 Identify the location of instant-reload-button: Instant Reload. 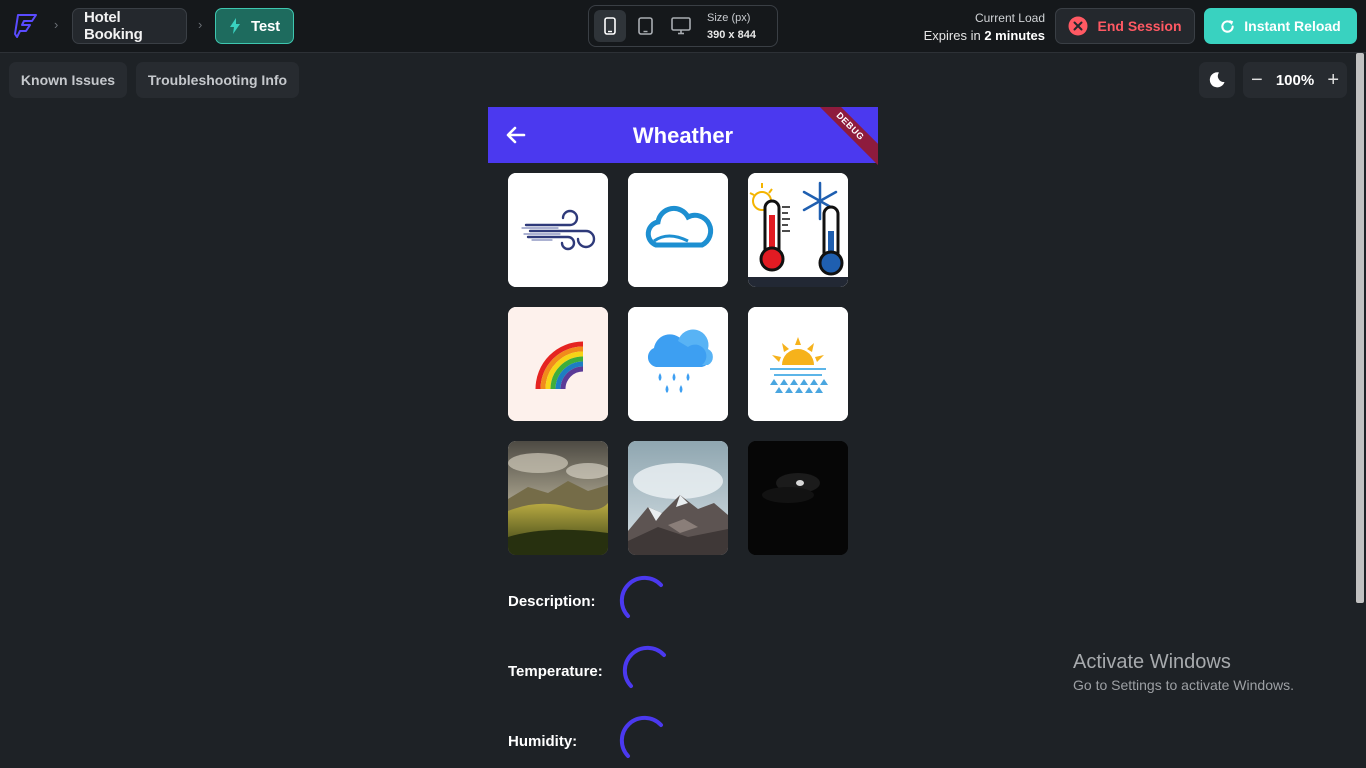
(1280, 26).